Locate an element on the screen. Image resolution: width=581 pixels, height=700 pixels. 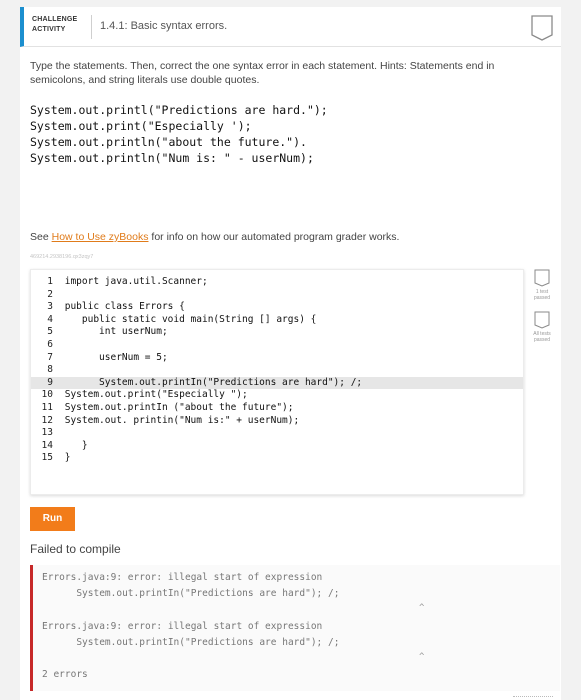
line-text: import java.util.Scanner; is located at coordinates (133, 281).